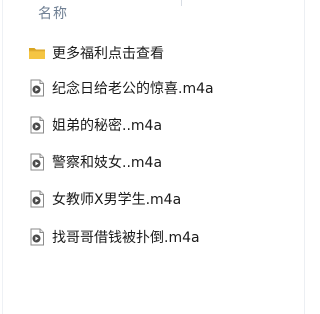 The width and height of the screenshot is (320, 314). I want to click on name-column-header: 名称, so click(53, 13).